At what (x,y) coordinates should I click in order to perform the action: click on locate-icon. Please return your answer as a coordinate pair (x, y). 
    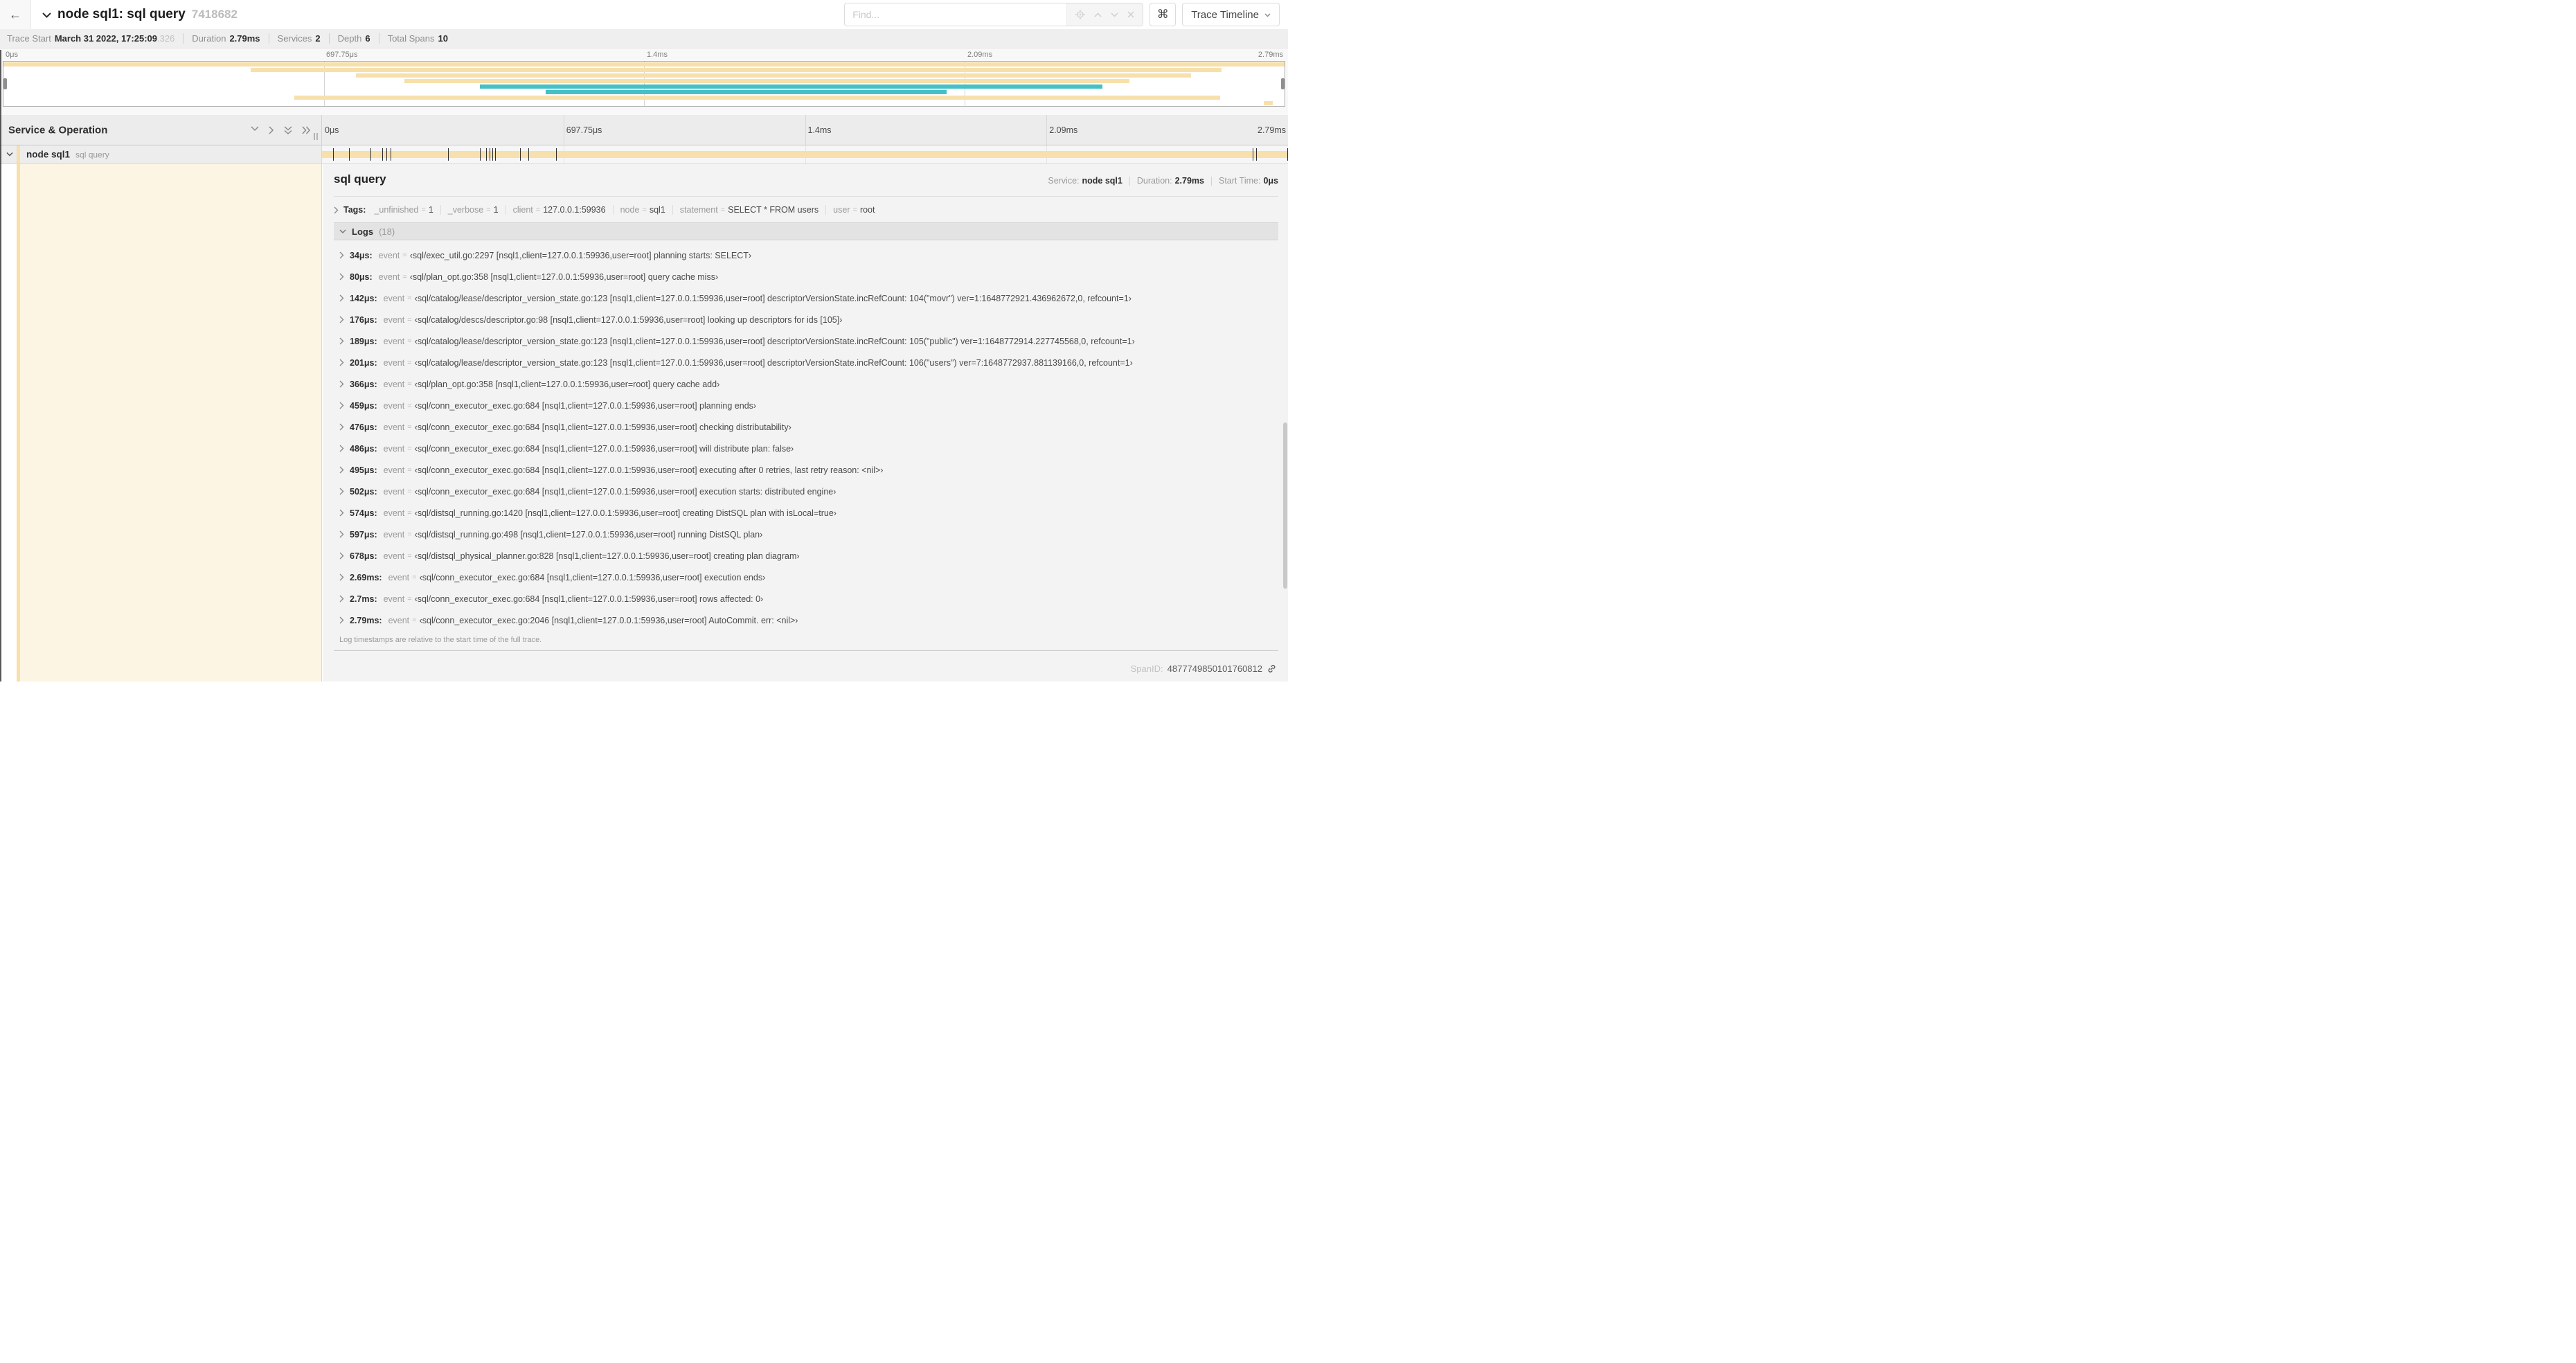
    Looking at the image, I should click on (1080, 15).